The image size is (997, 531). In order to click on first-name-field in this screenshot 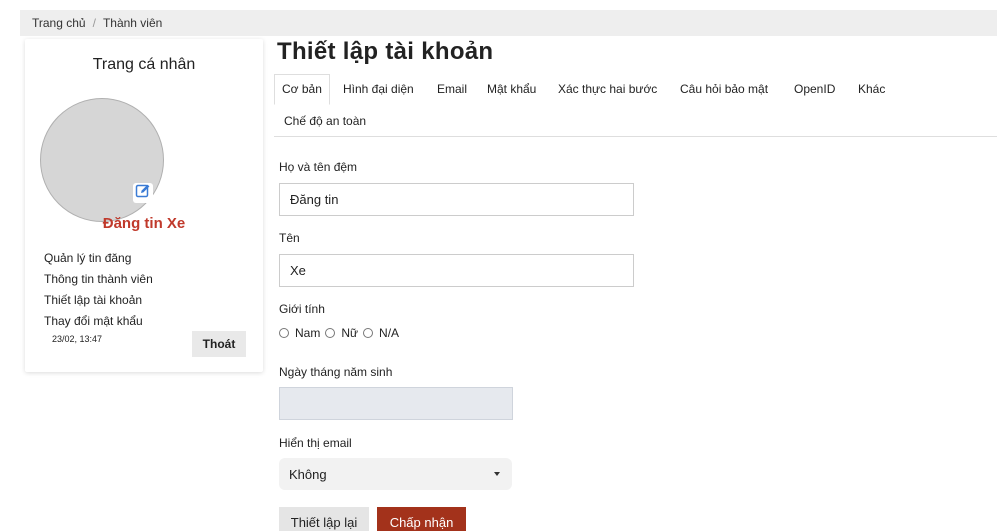, I will do `click(456, 199)`.